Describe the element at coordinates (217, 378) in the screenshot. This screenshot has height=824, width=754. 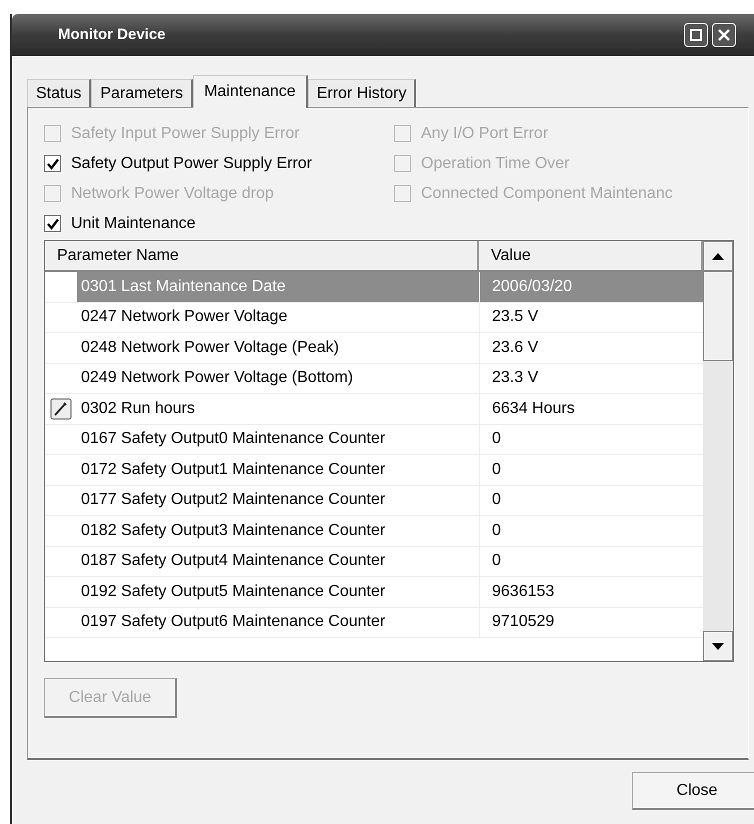
I see `table-cell-text: 0249 Network Power Voltage (Bottom)` at that location.